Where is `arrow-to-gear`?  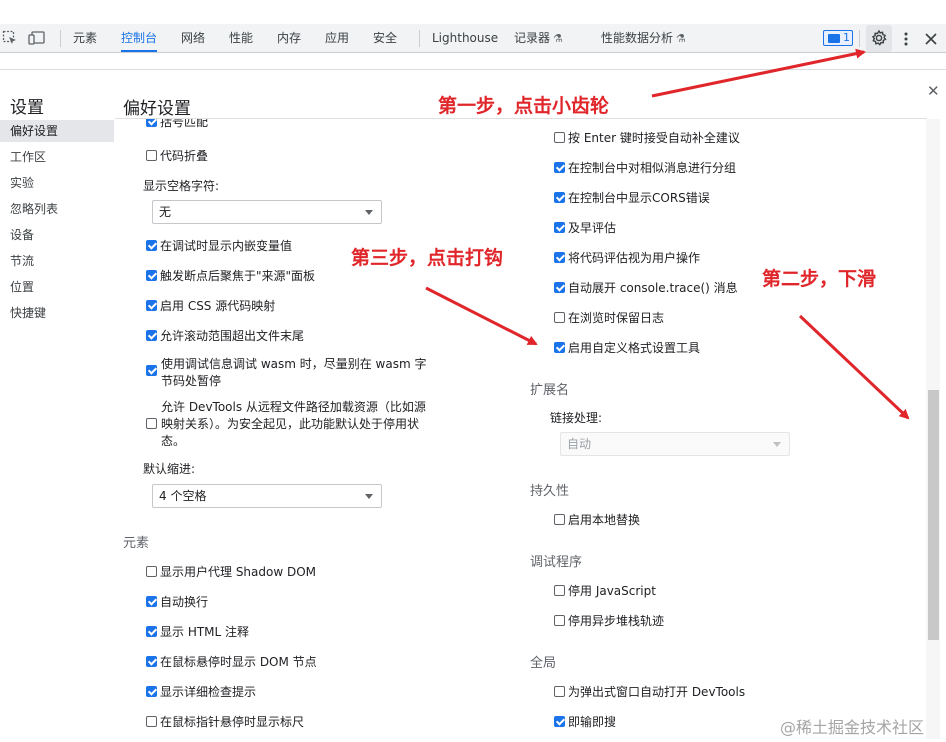 arrow-to-gear is located at coordinates (758, 73).